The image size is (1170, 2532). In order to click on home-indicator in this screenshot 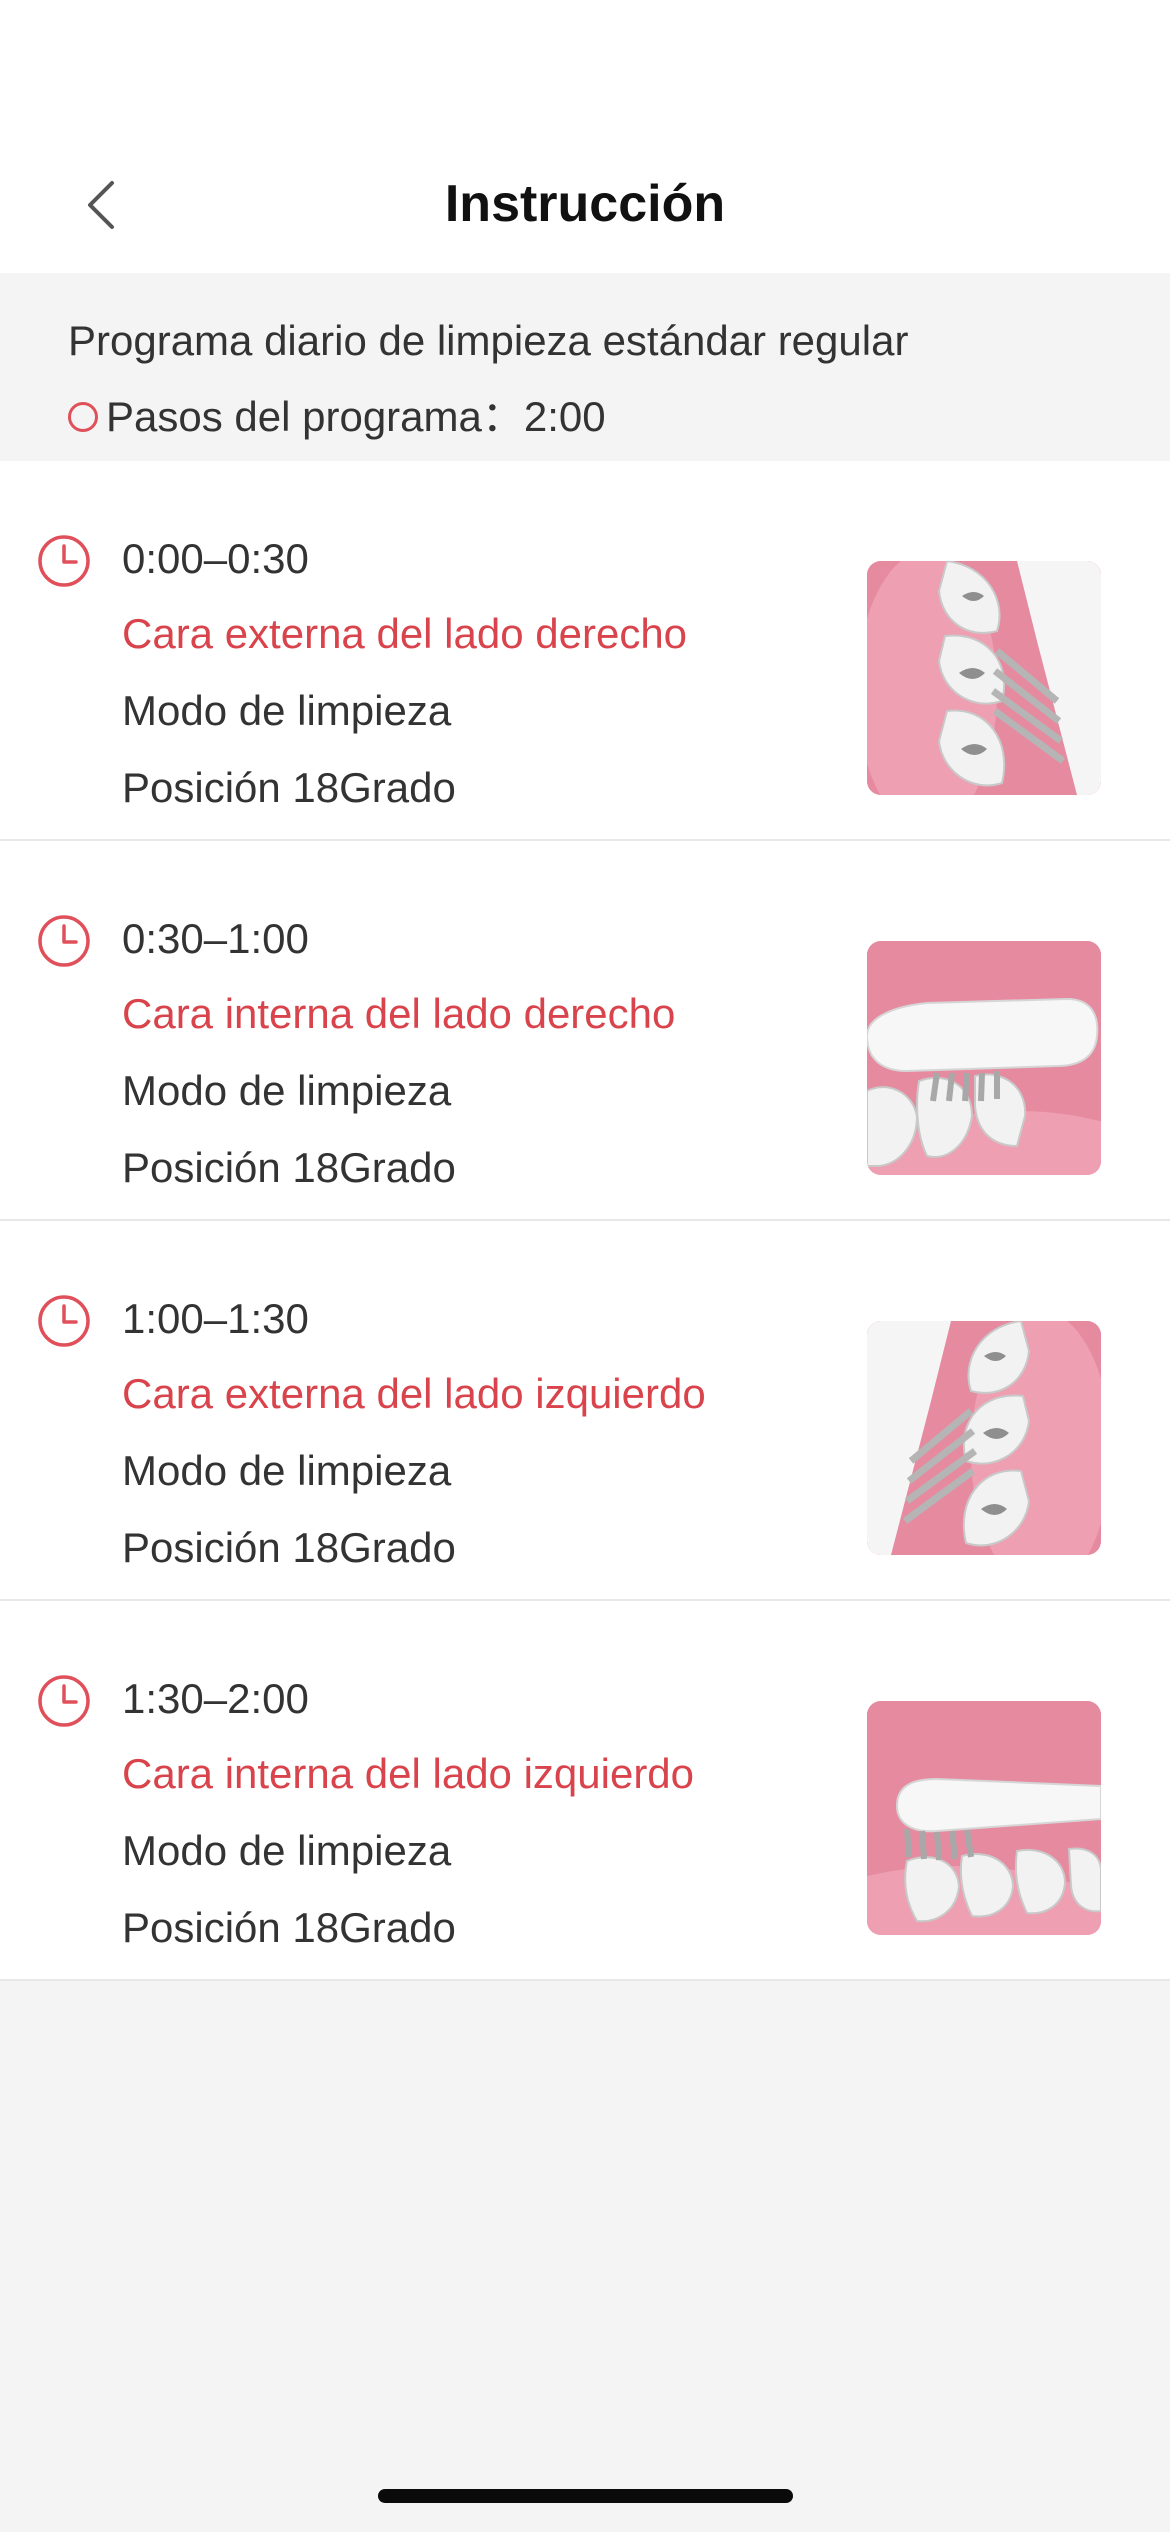, I will do `click(585, 2496)`.